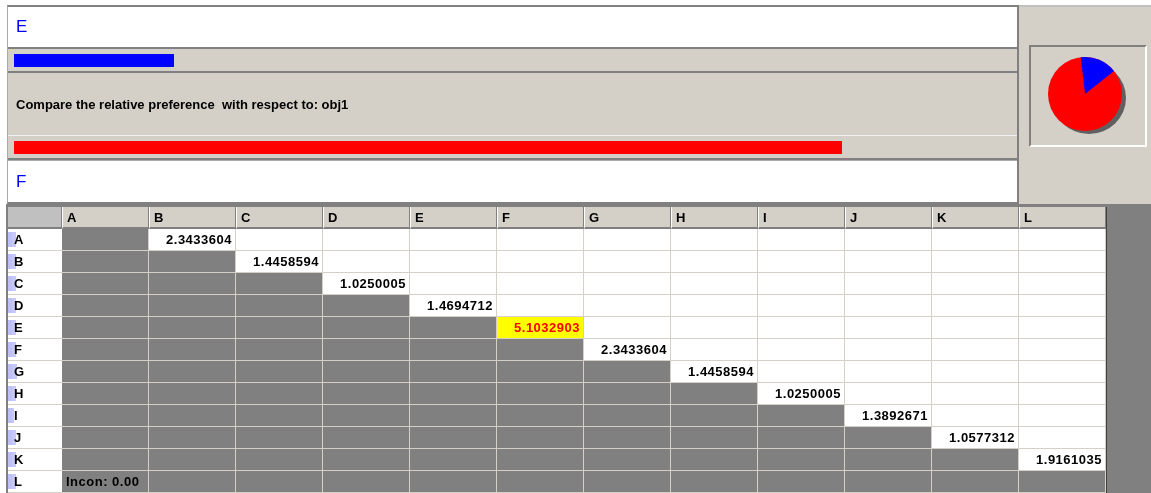  I want to click on column-header: D, so click(366, 218).